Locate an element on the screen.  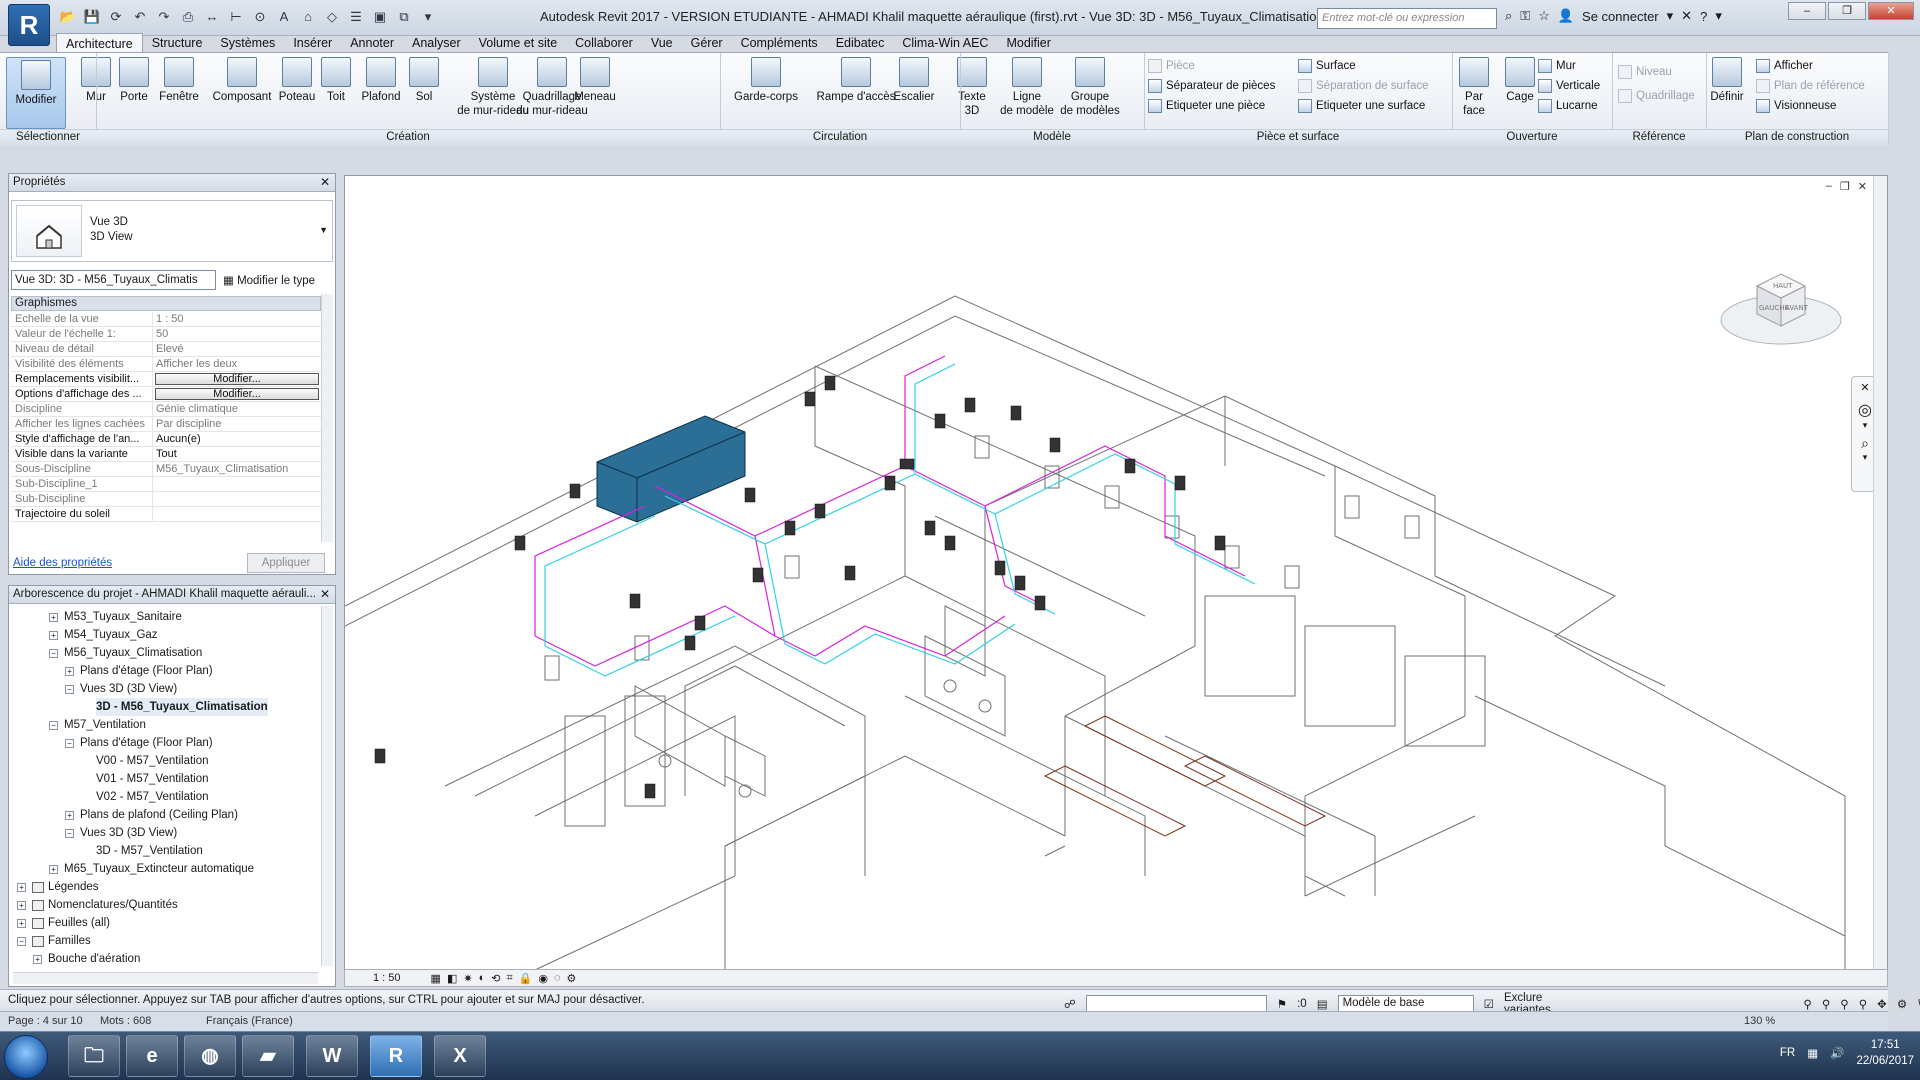
word-icon: W is located at coordinates (332, 1056).